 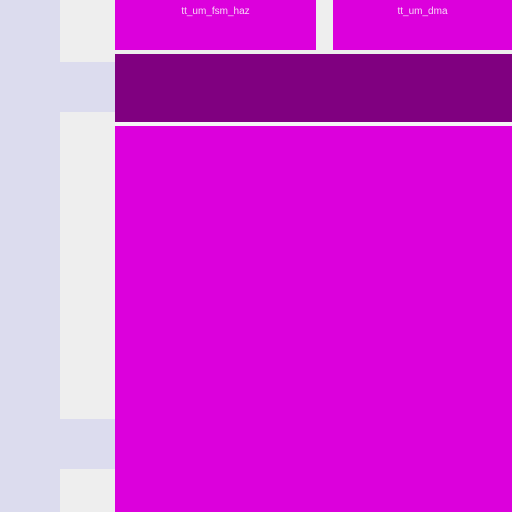 I want to click on left-rail, so click(x=30, y=256).